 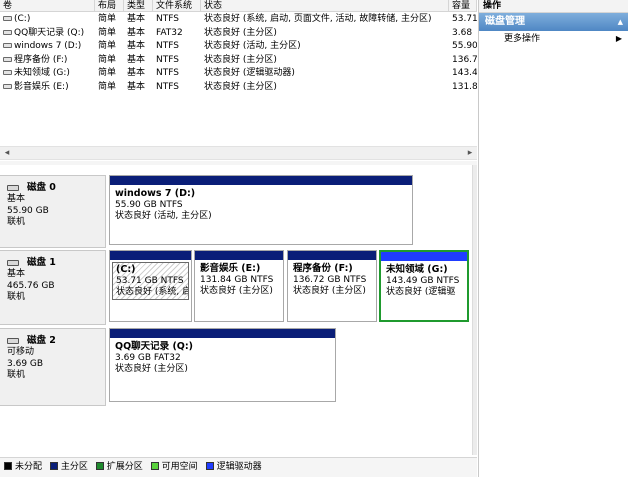 I want to click on table-row: QQ聊天记录 (Q:) 简单 基本 FAT32 状态良好 (主分区) 3.68, so click(x=238, y=34).